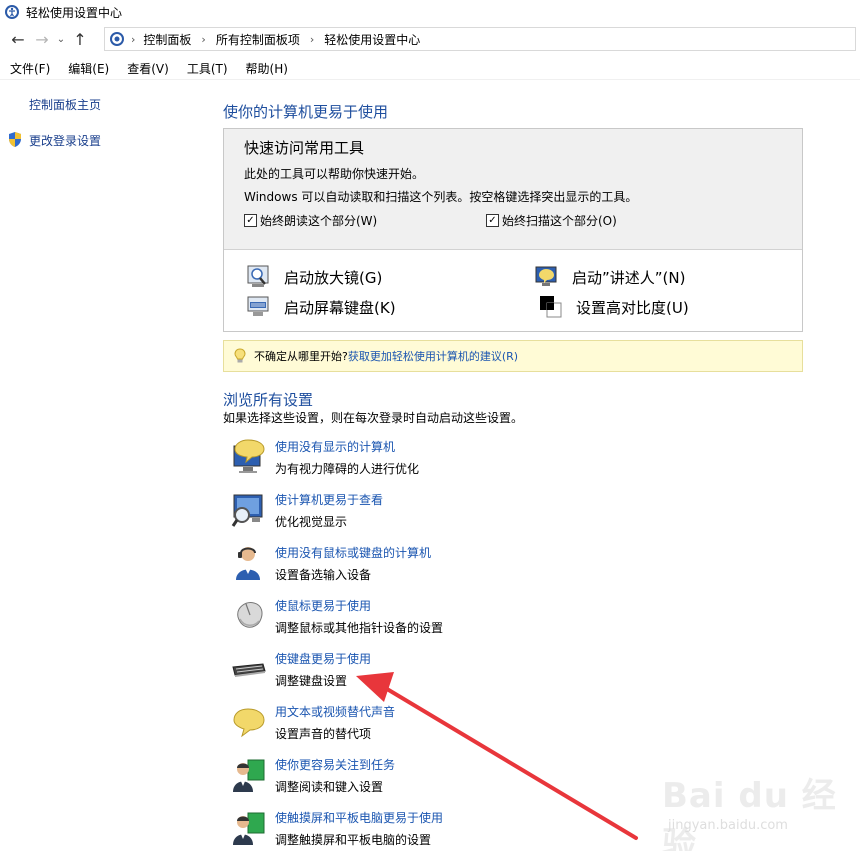 This screenshot has height=851, width=860. What do you see at coordinates (335, 446) in the screenshot?
I see `use-without-display-link: 使用没有显示的计算机` at bounding box center [335, 446].